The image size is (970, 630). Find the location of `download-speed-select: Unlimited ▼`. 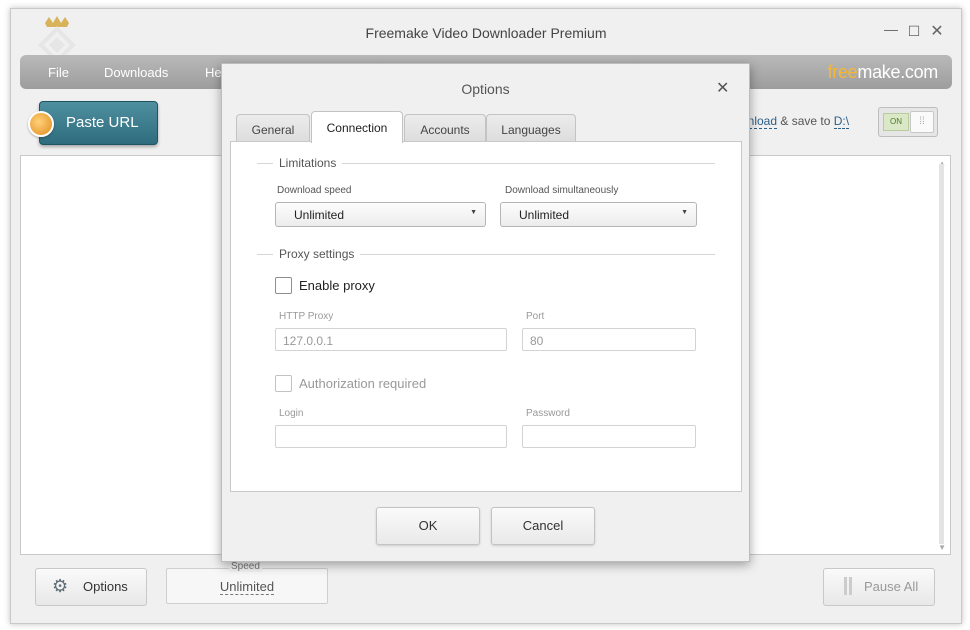

download-speed-select: Unlimited ▼ is located at coordinates (380, 214).